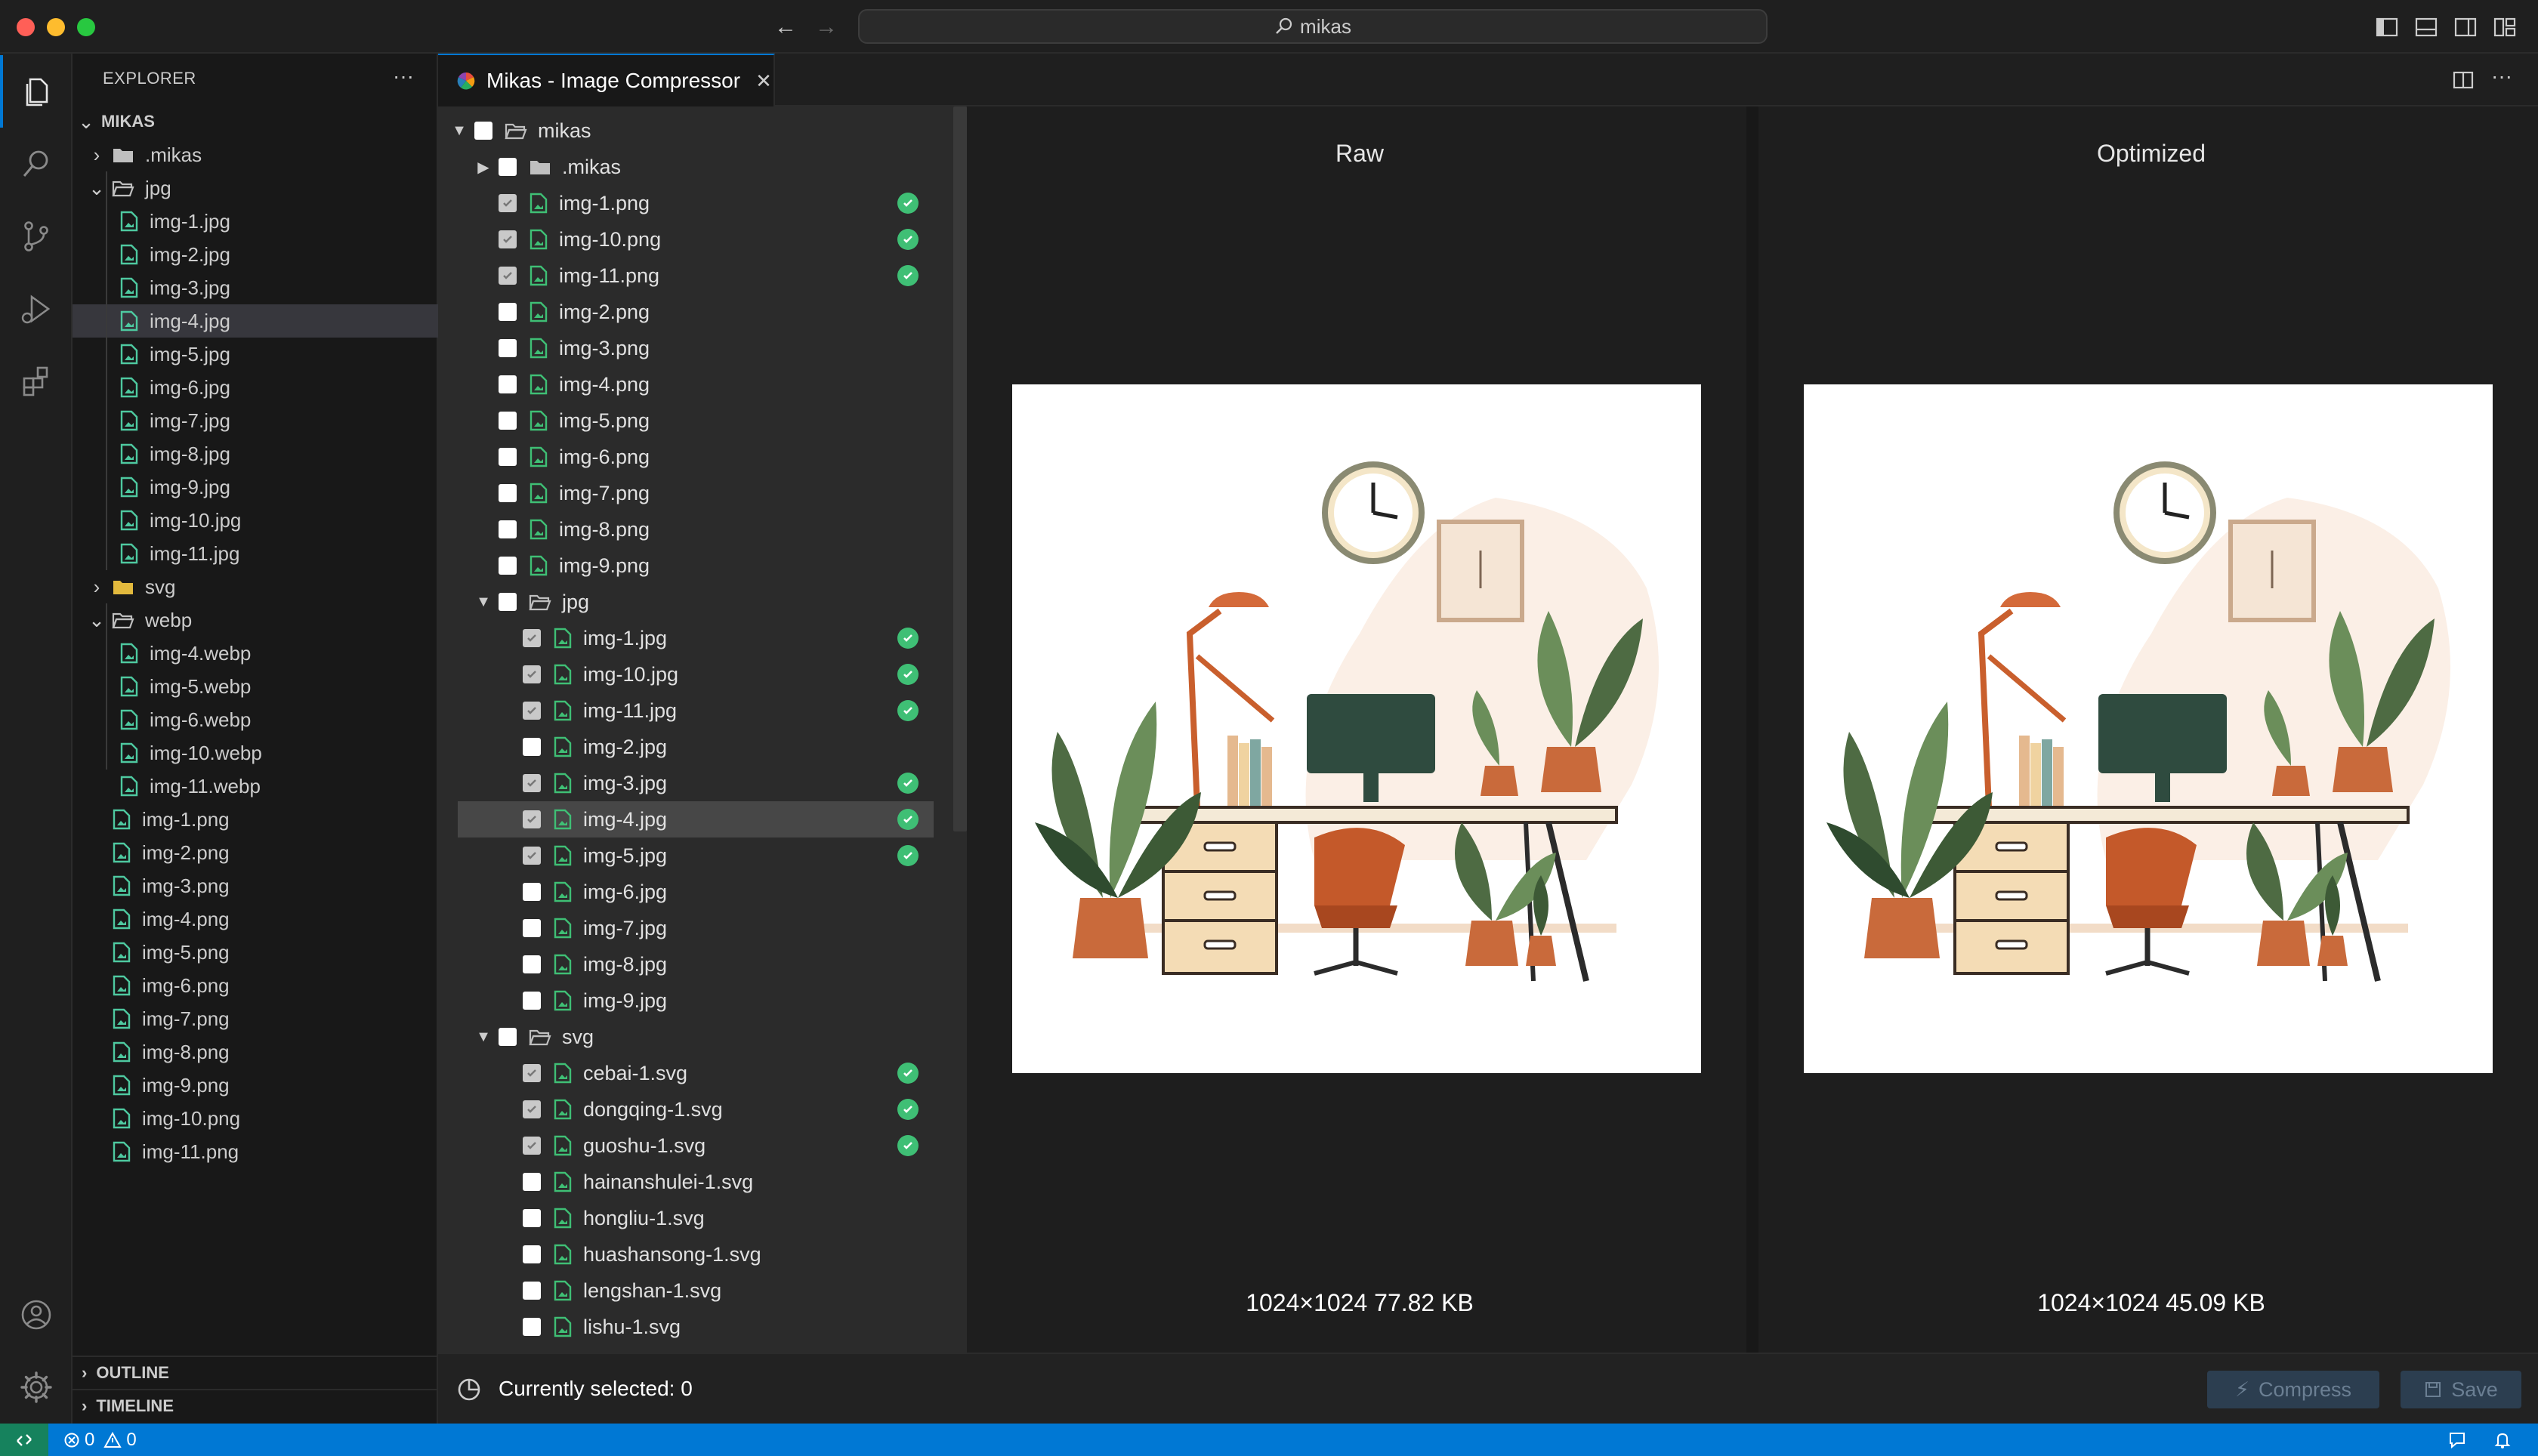 The image size is (2538, 1456). I want to click on more-actions-icon: ···, so click(403, 76).